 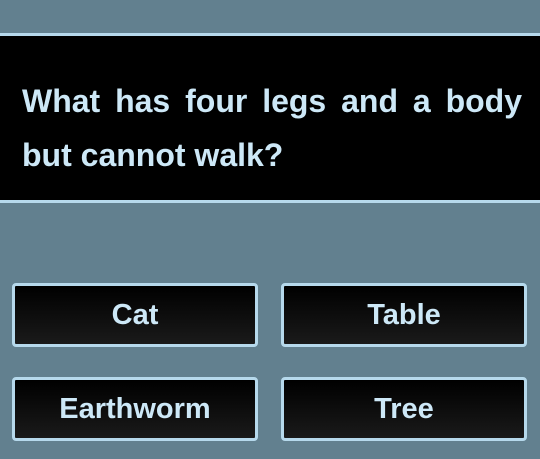 I want to click on answer-button-cat: Cat, so click(x=135, y=315).